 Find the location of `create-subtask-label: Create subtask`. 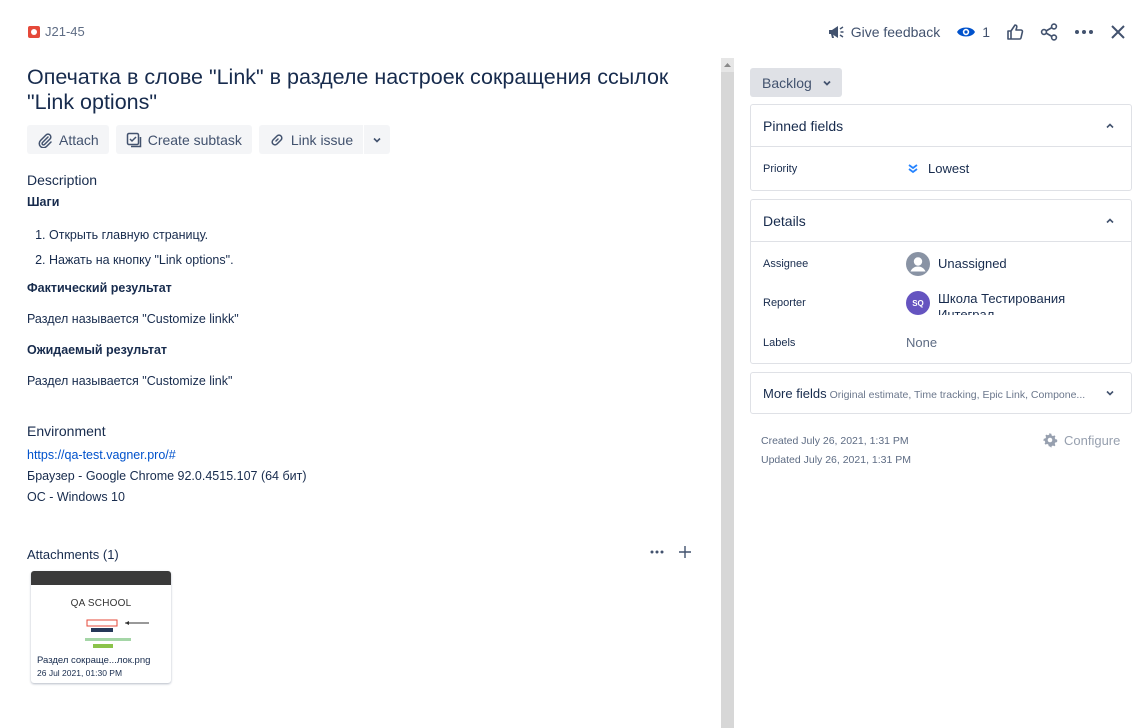

create-subtask-label: Create subtask is located at coordinates (194, 139).